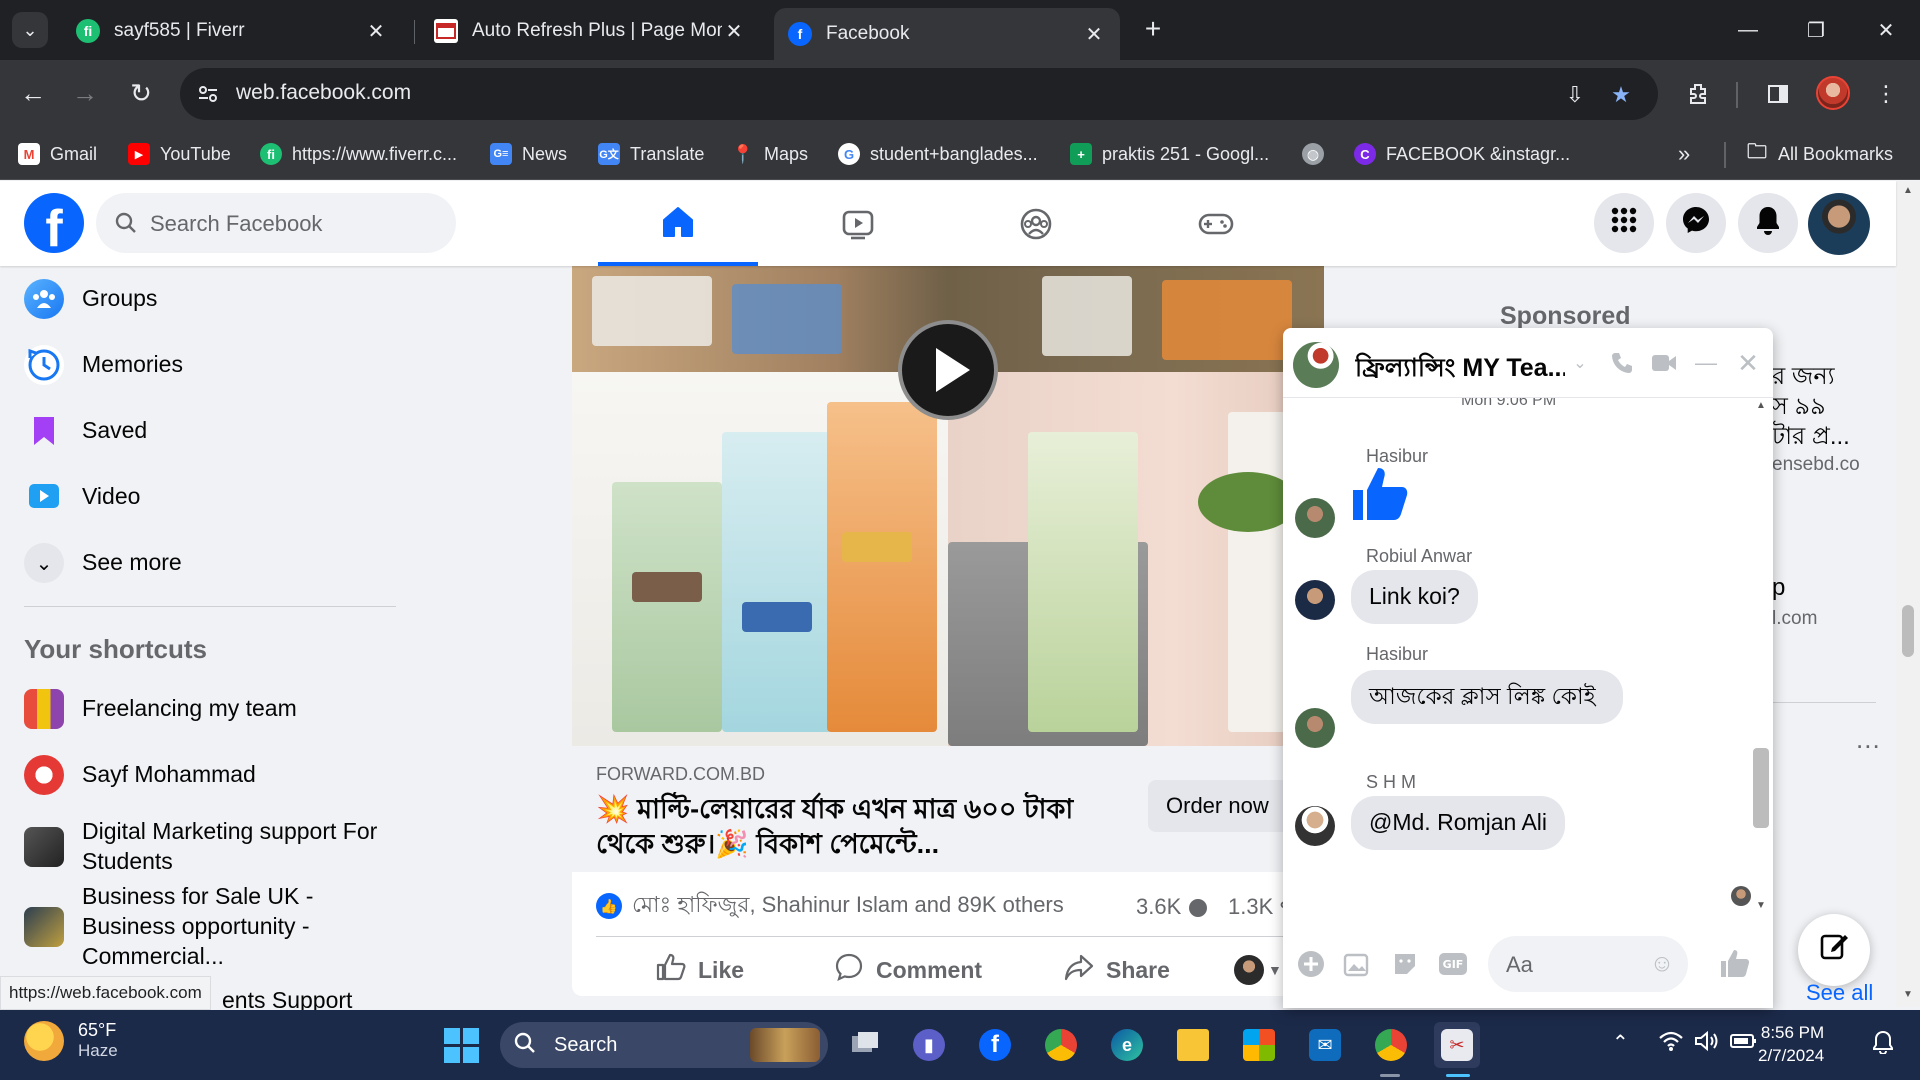 The image size is (1920, 1080). Describe the element at coordinates (1744, 1043) in the screenshot. I see `battery-icon` at that location.